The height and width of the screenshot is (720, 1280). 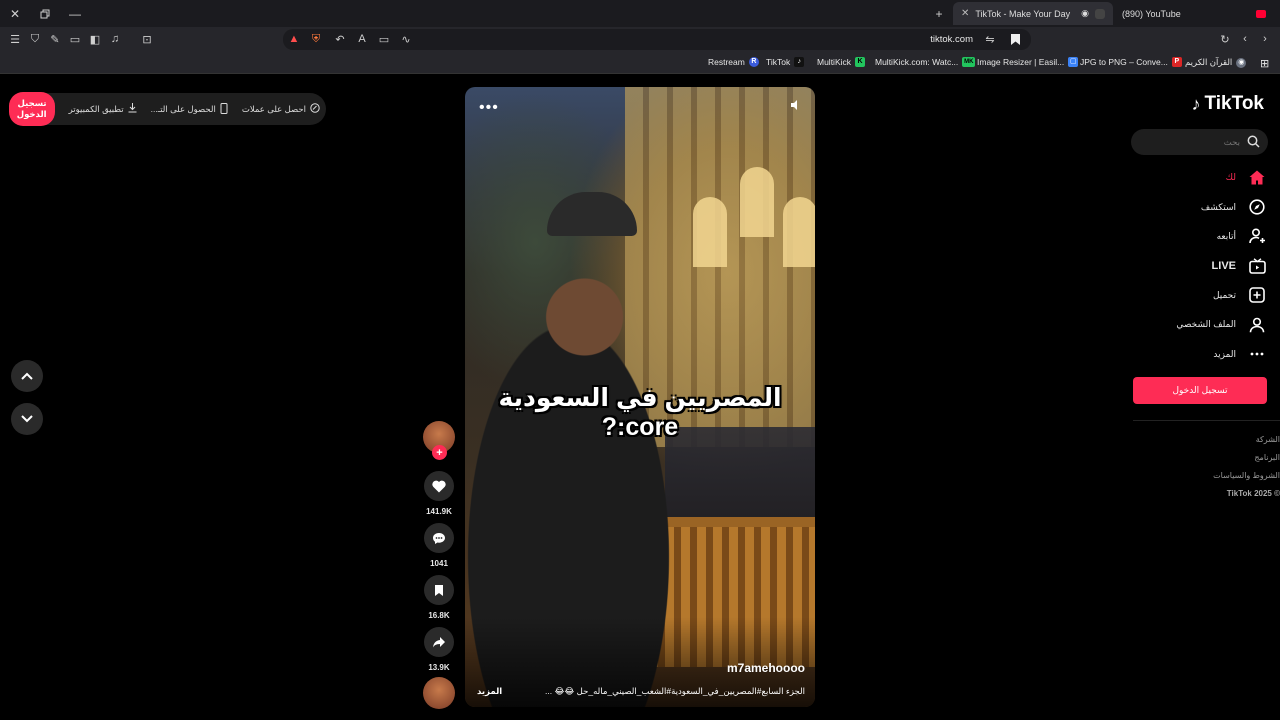 I want to click on bookmark-label: MultiKick, so click(x=834, y=62).